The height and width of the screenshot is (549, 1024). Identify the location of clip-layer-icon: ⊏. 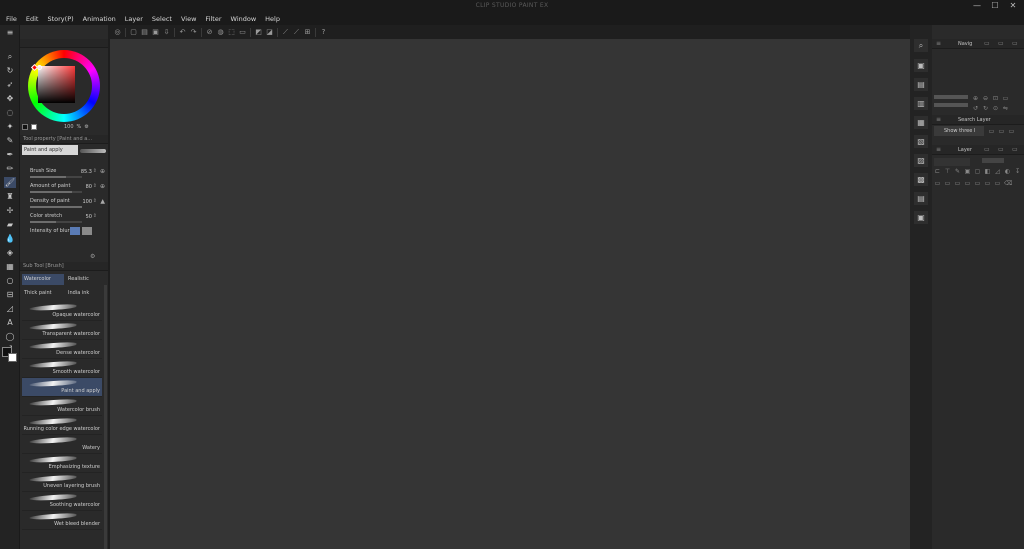
(937, 171).